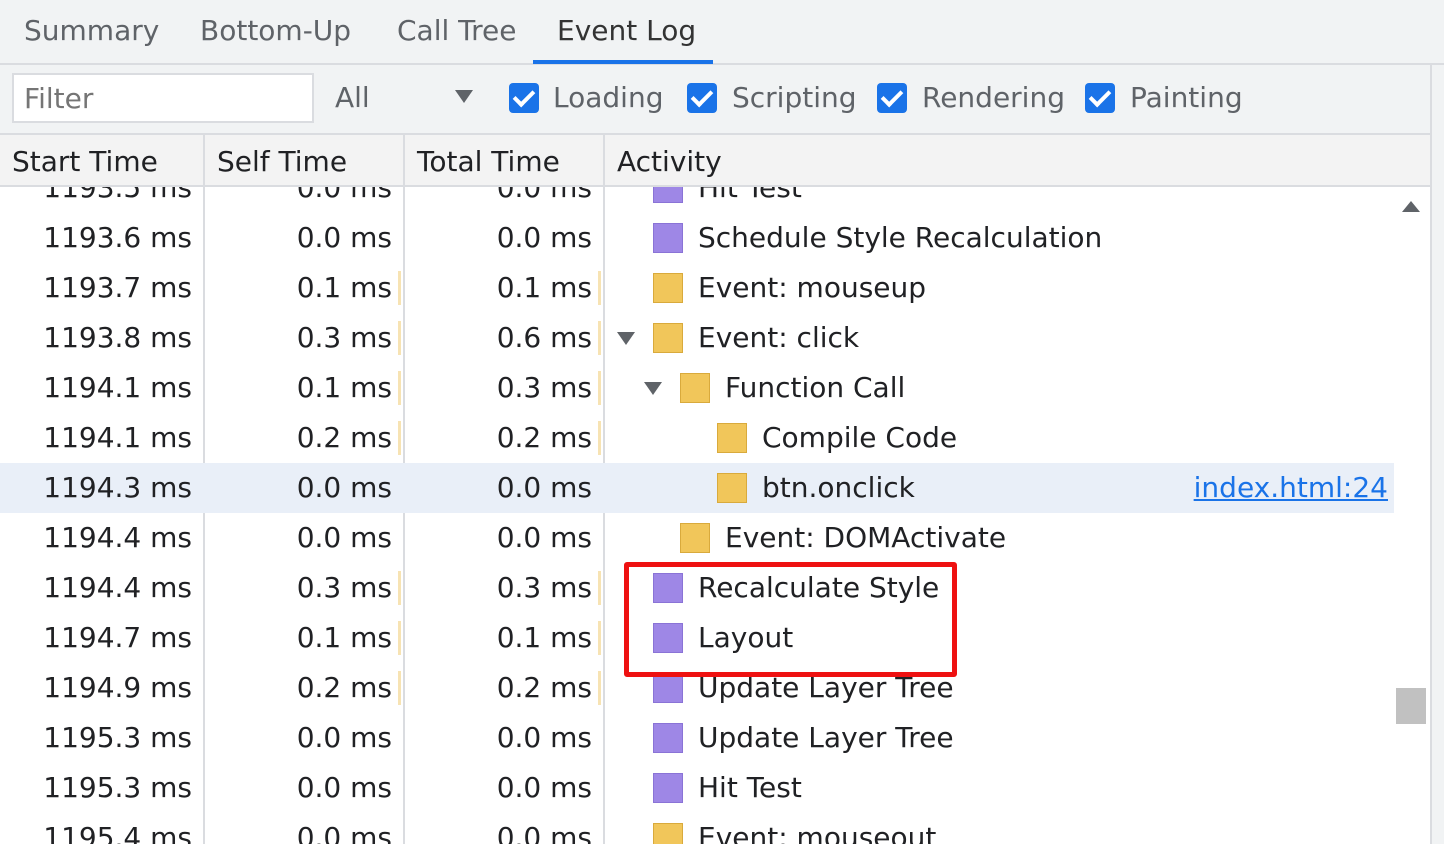 The image size is (1444, 844). I want to click on panel-edge, so click(1437, 454).